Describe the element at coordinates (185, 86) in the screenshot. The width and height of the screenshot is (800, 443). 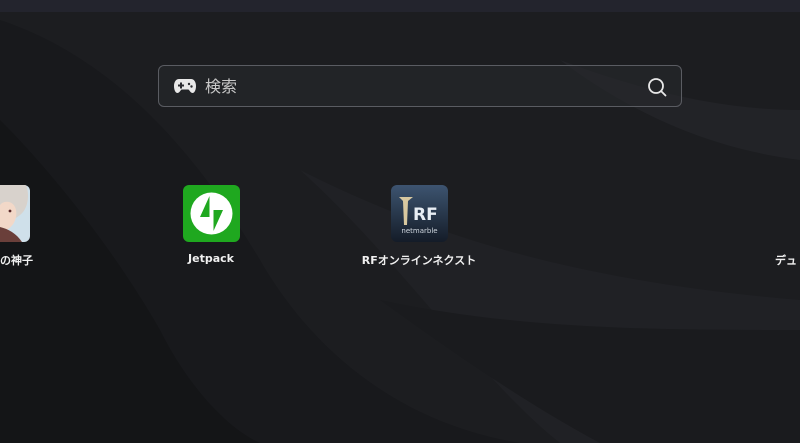
I see `gamepad-icon` at that location.